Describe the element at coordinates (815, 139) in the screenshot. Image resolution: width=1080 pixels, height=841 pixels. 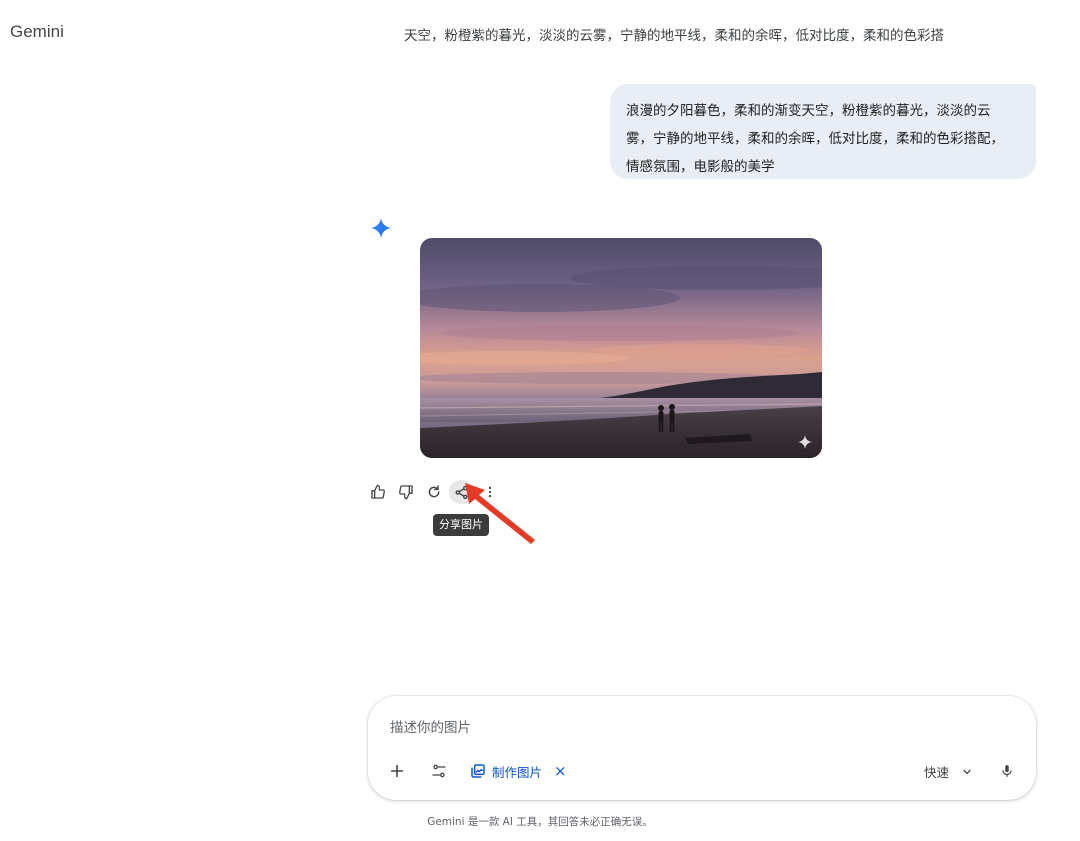
I see `user-prompt-line: 雾，宁静的地平线，柔和的余晖，低对比度，柔和的色彩搭配，` at that location.